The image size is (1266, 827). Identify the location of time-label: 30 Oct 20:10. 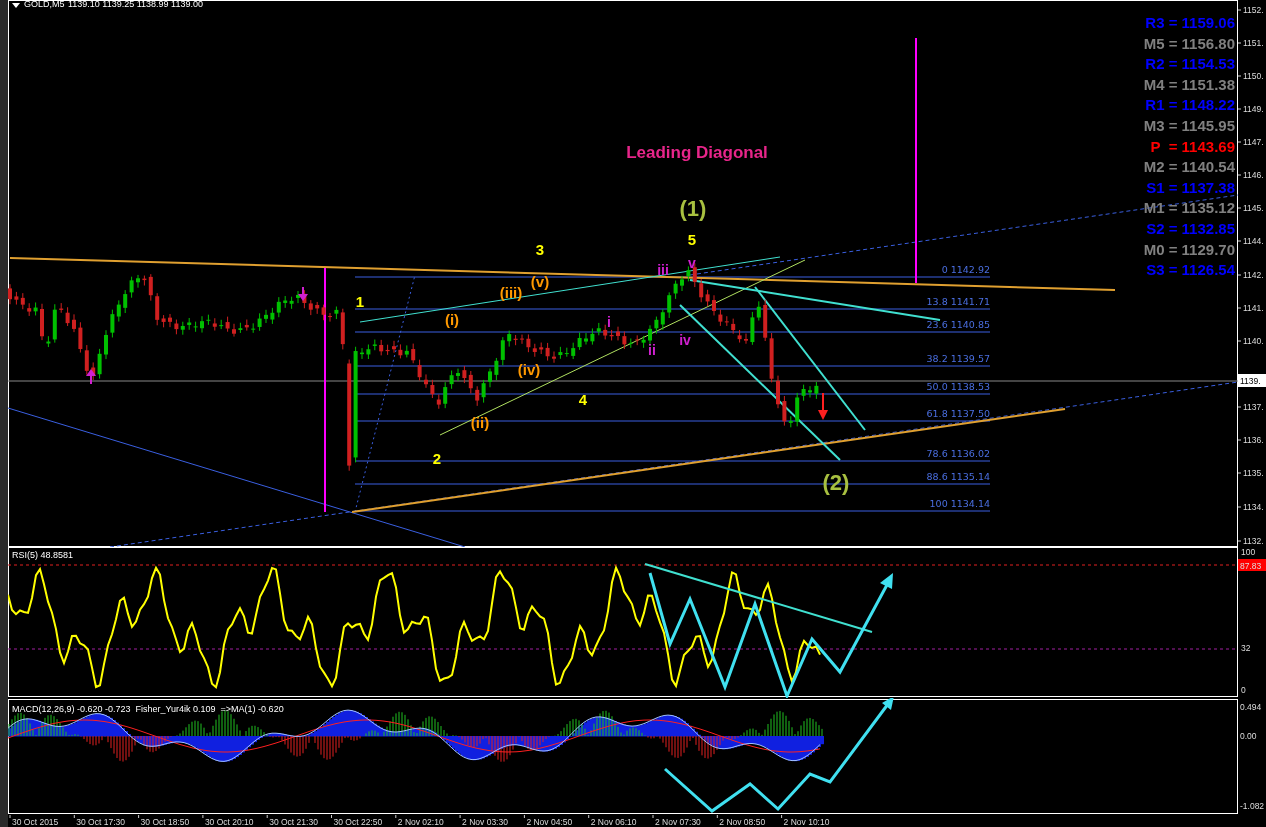
(229, 822).